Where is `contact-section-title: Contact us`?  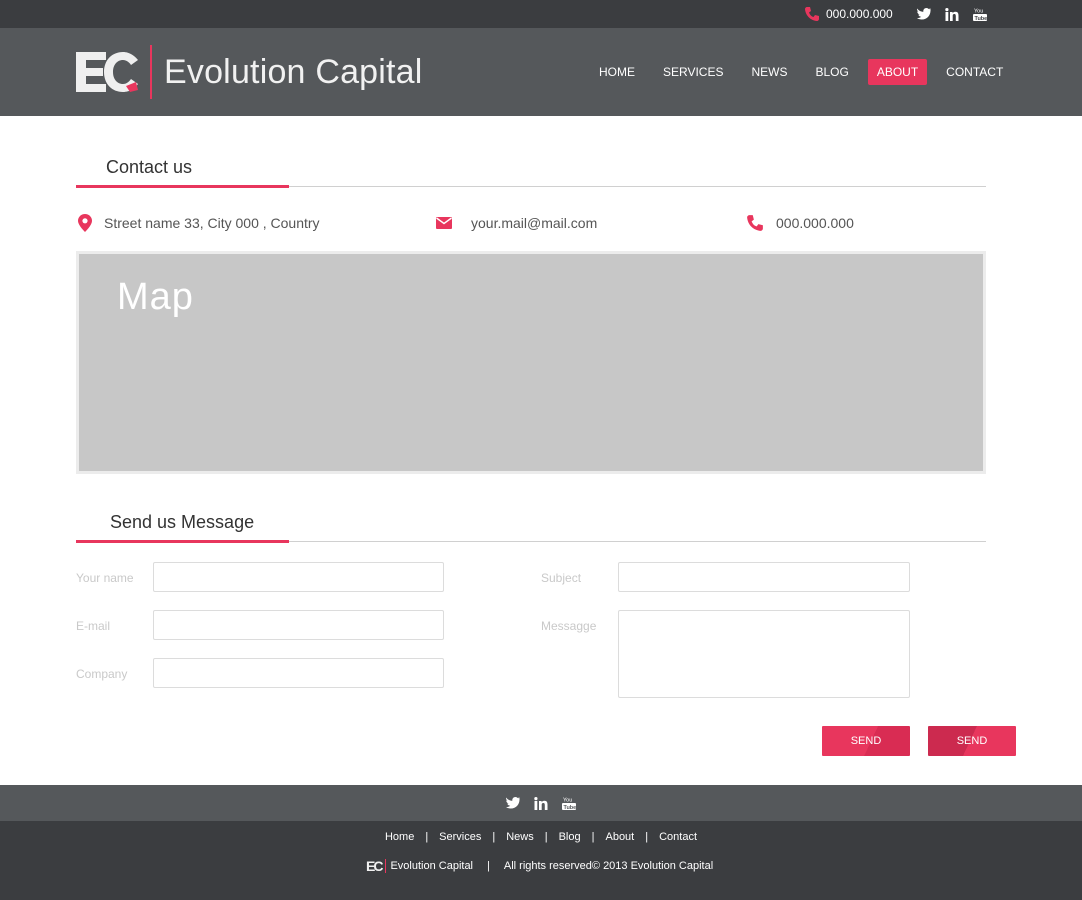 contact-section-title: Contact us is located at coordinates (531, 170).